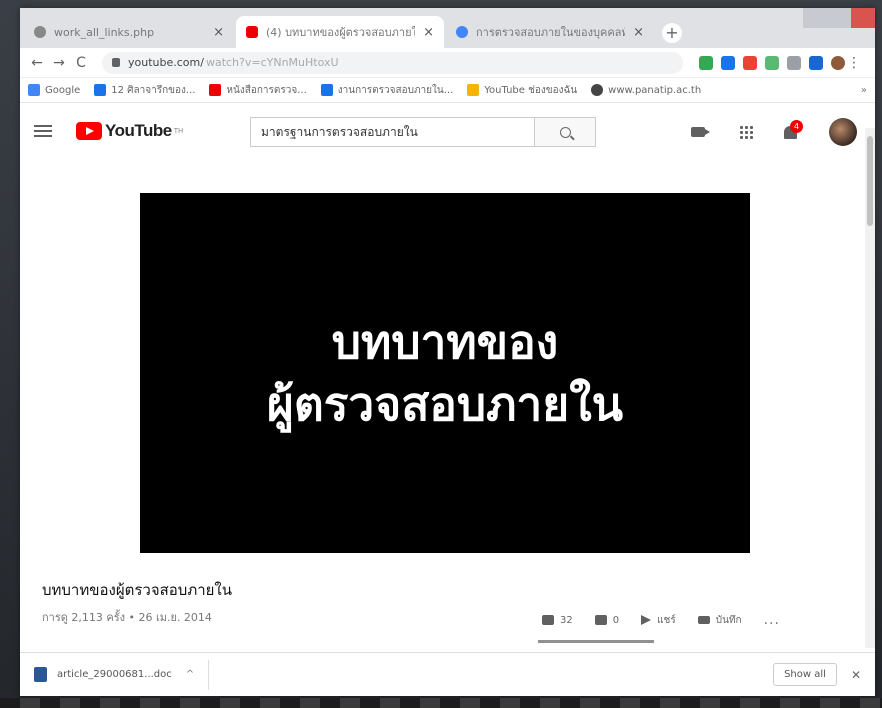 This screenshot has width=882, height=708. What do you see at coordinates (215, 90) in the screenshot?
I see `youtube-icon` at bounding box center [215, 90].